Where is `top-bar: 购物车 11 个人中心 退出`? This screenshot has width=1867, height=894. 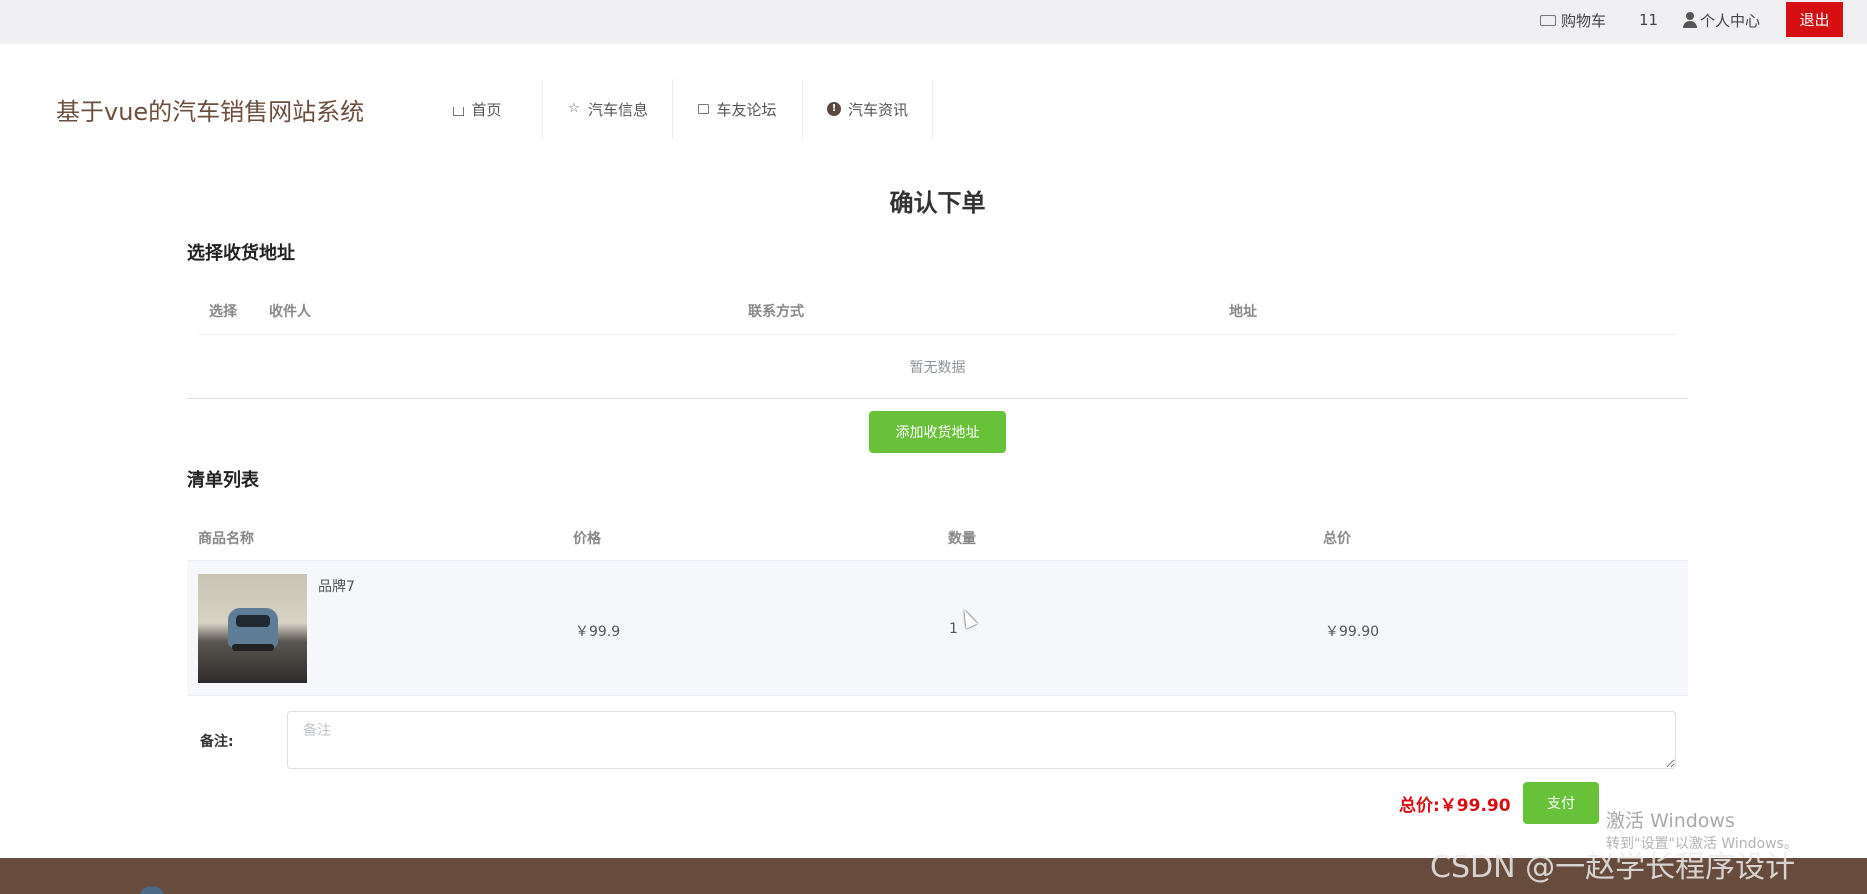 top-bar: 购物车 11 个人中心 退出 is located at coordinates (933, 22).